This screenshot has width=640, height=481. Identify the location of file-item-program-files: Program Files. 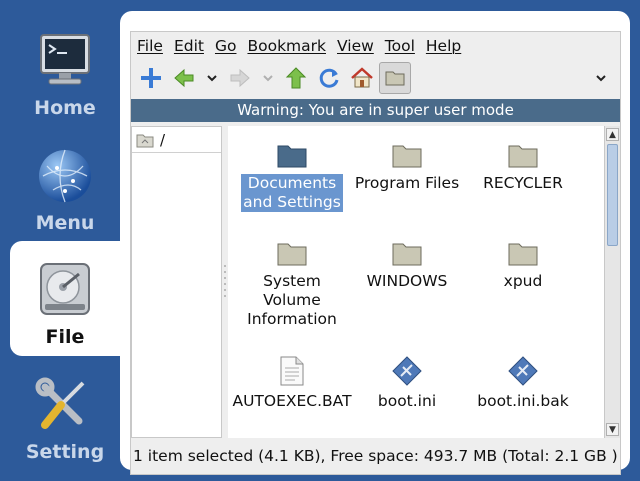
(407, 167).